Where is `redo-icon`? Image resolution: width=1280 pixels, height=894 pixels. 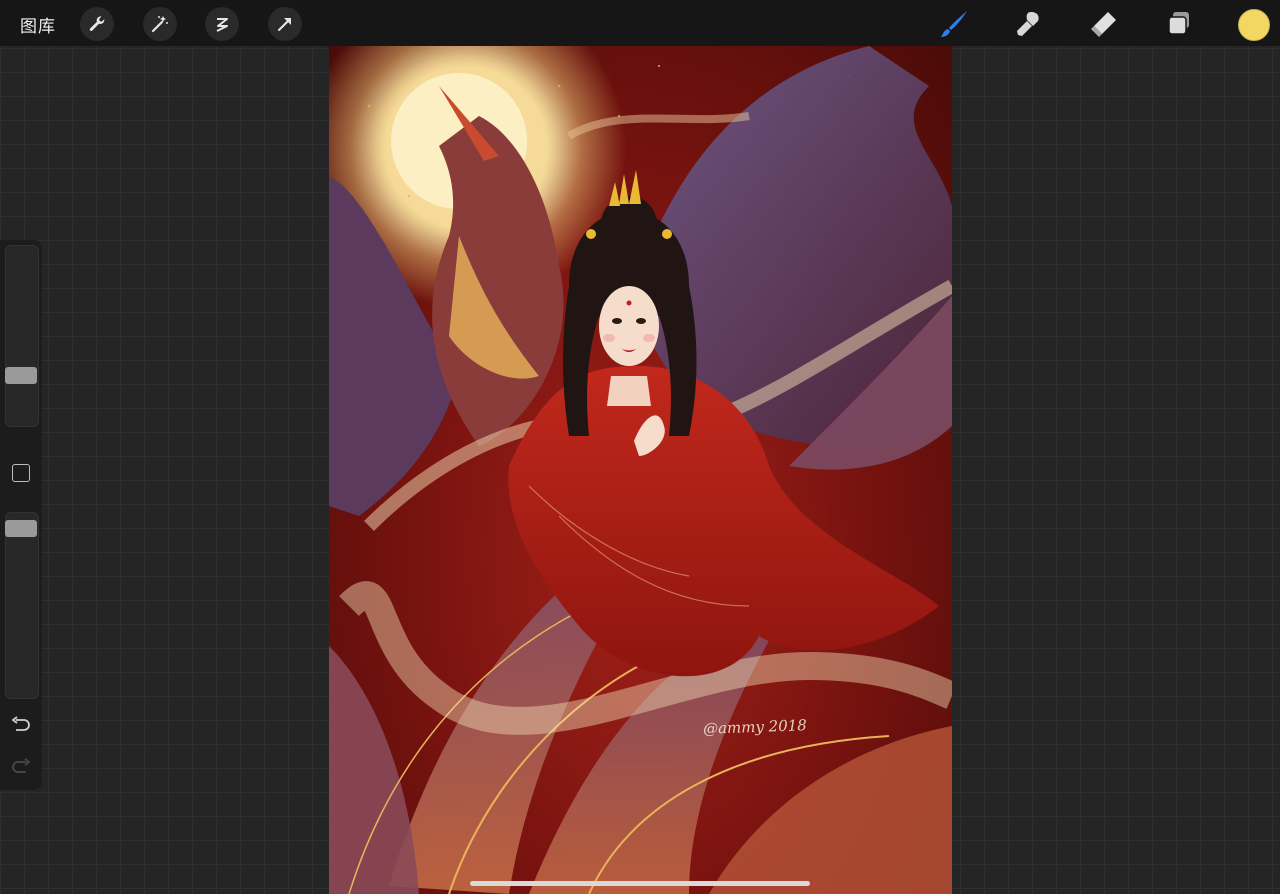
redo-icon is located at coordinates (21, 767).